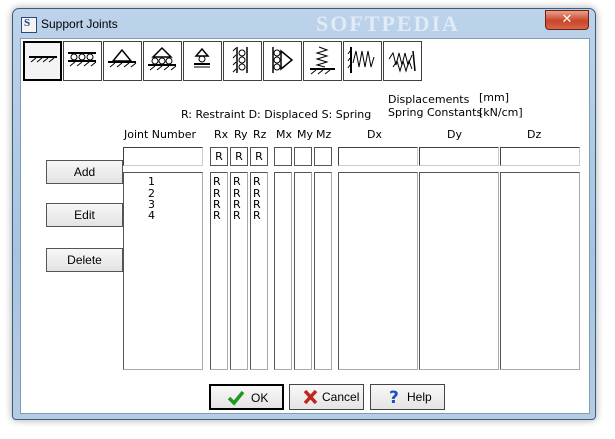 This screenshot has height=439, width=615. I want to click on mx-input, so click(283, 156).